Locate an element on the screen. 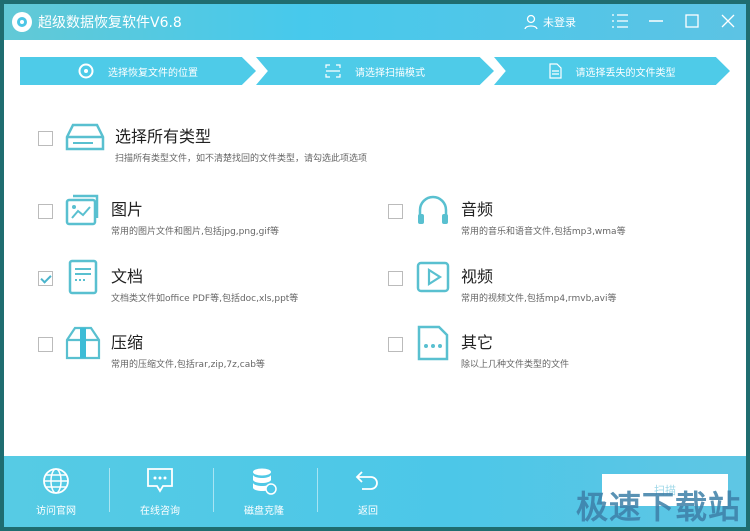 Image resolution: width=750 pixels, height=531 pixels. option-desc: 常用的视频文件,包括mp4,rmvb,avi等 is located at coordinates (539, 299).